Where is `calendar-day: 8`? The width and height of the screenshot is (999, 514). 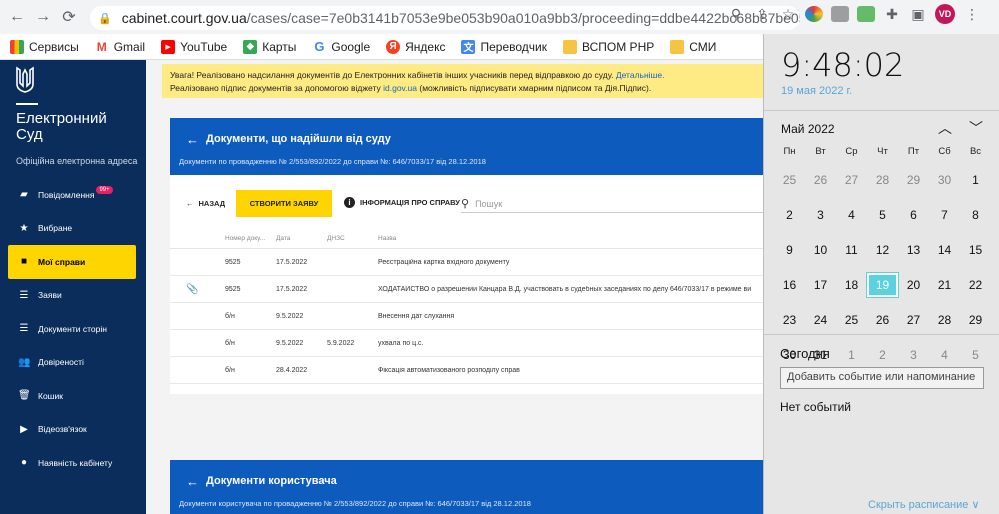
calendar-day: 8 is located at coordinates (975, 215).